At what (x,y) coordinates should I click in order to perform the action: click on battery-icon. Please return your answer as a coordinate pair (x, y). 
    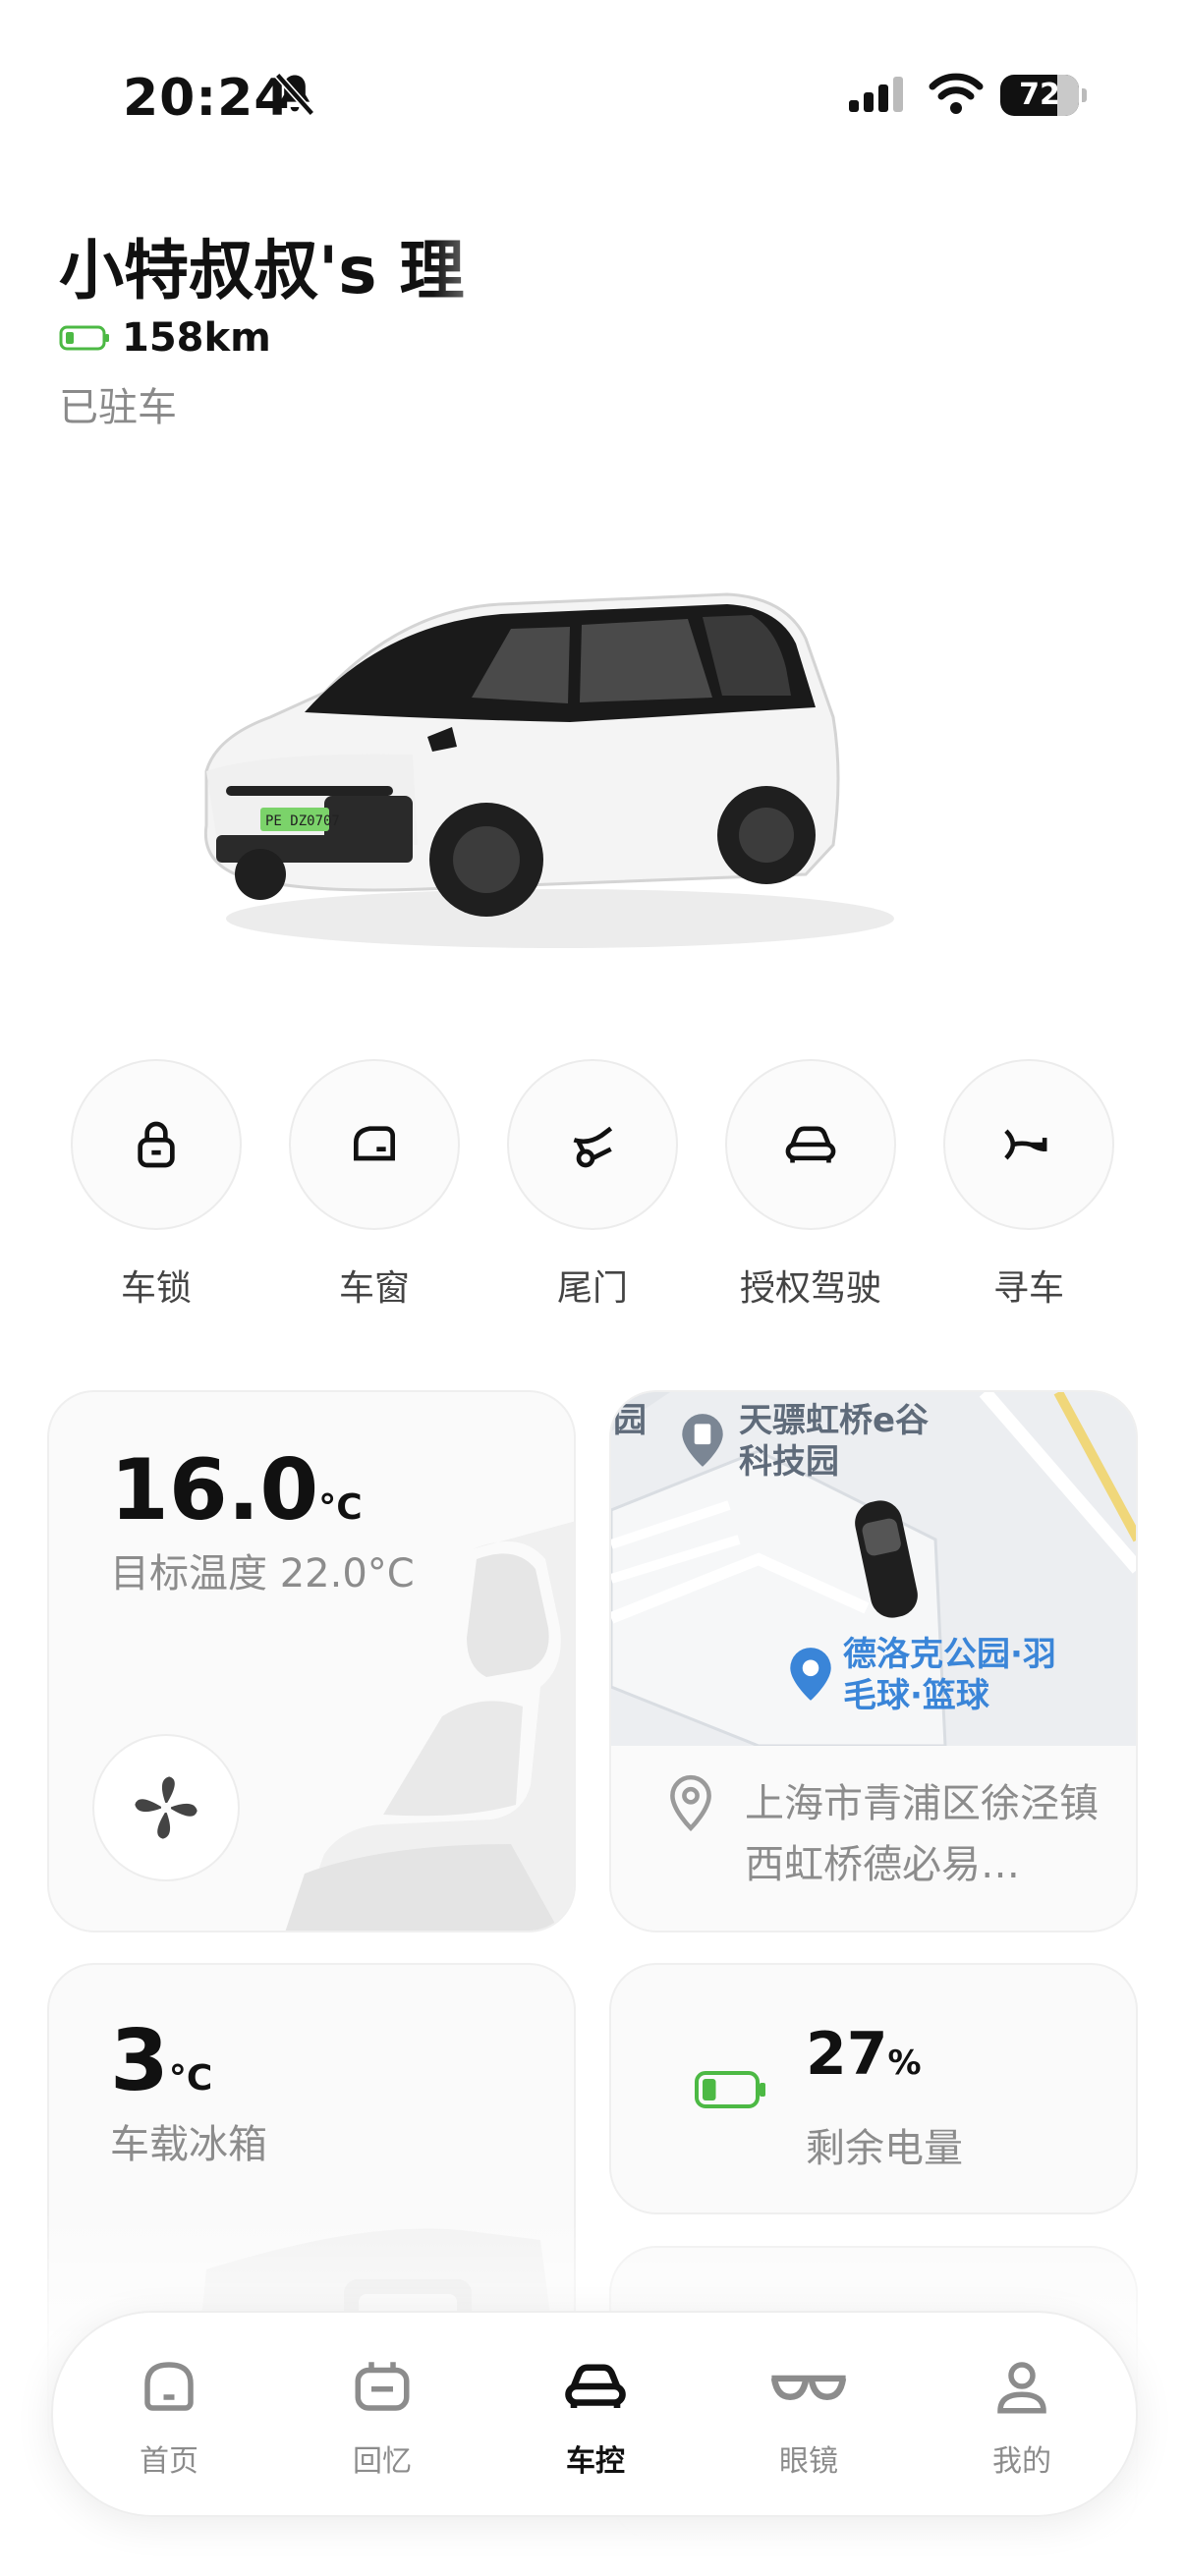
    Looking at the image, I should click on (84, 338).